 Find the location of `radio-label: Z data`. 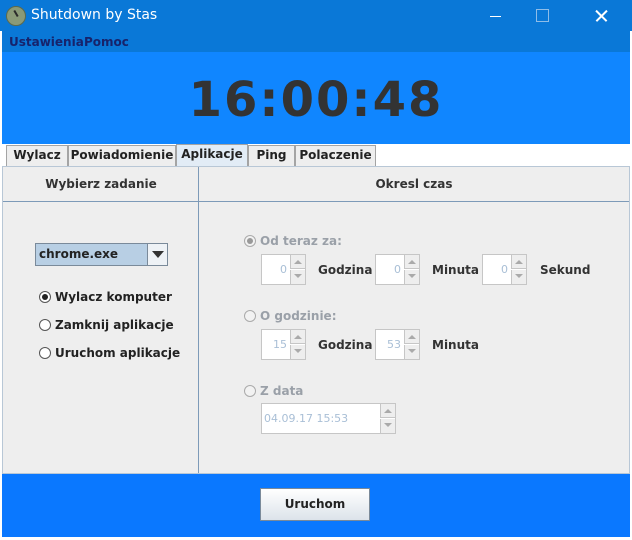

radio-label: Z data is located at coordinates (282, 391).